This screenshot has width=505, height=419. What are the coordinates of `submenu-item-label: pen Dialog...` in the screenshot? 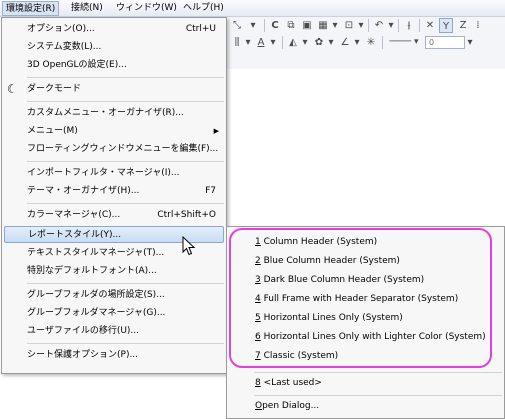 It's located at (291, 406).